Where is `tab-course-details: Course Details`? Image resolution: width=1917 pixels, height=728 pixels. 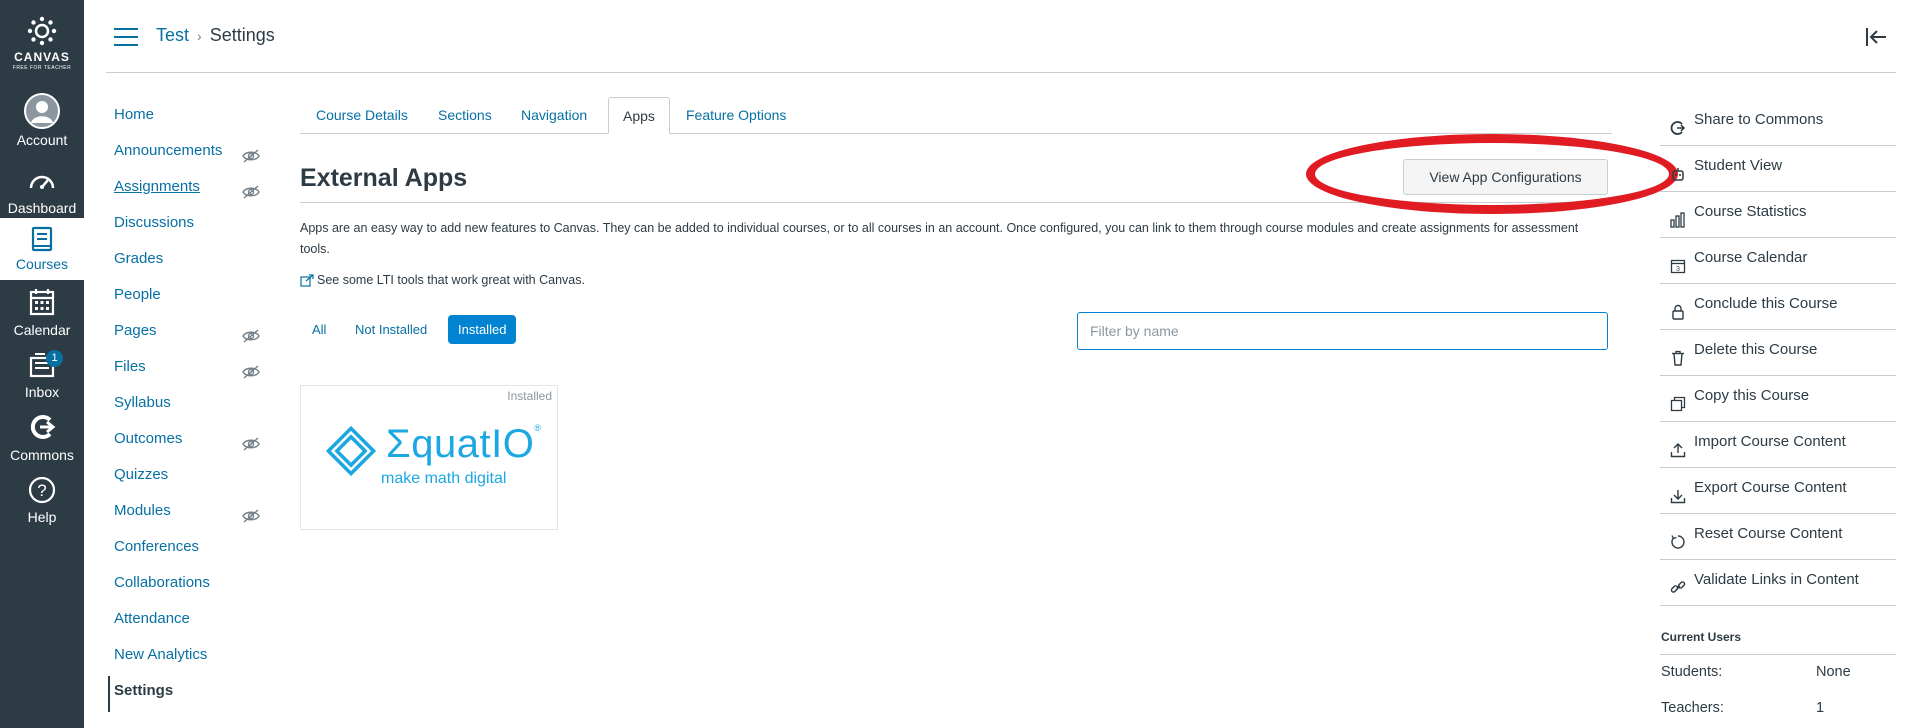
tab-course-details: Course Details is located at coordinates (362, 115).